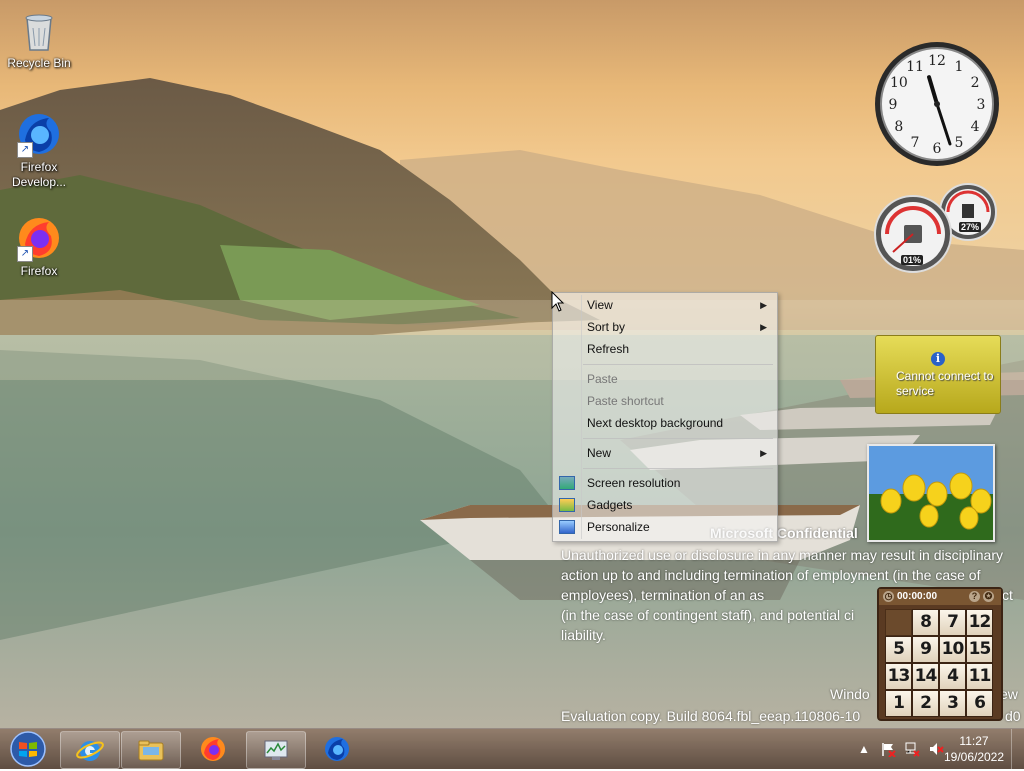 This screenshot has height=771, width=1024. What do you see at coordinates (925, 676) in the screenshot?
I see `puzzle-tile: 14` at bounding box center [925, 676].